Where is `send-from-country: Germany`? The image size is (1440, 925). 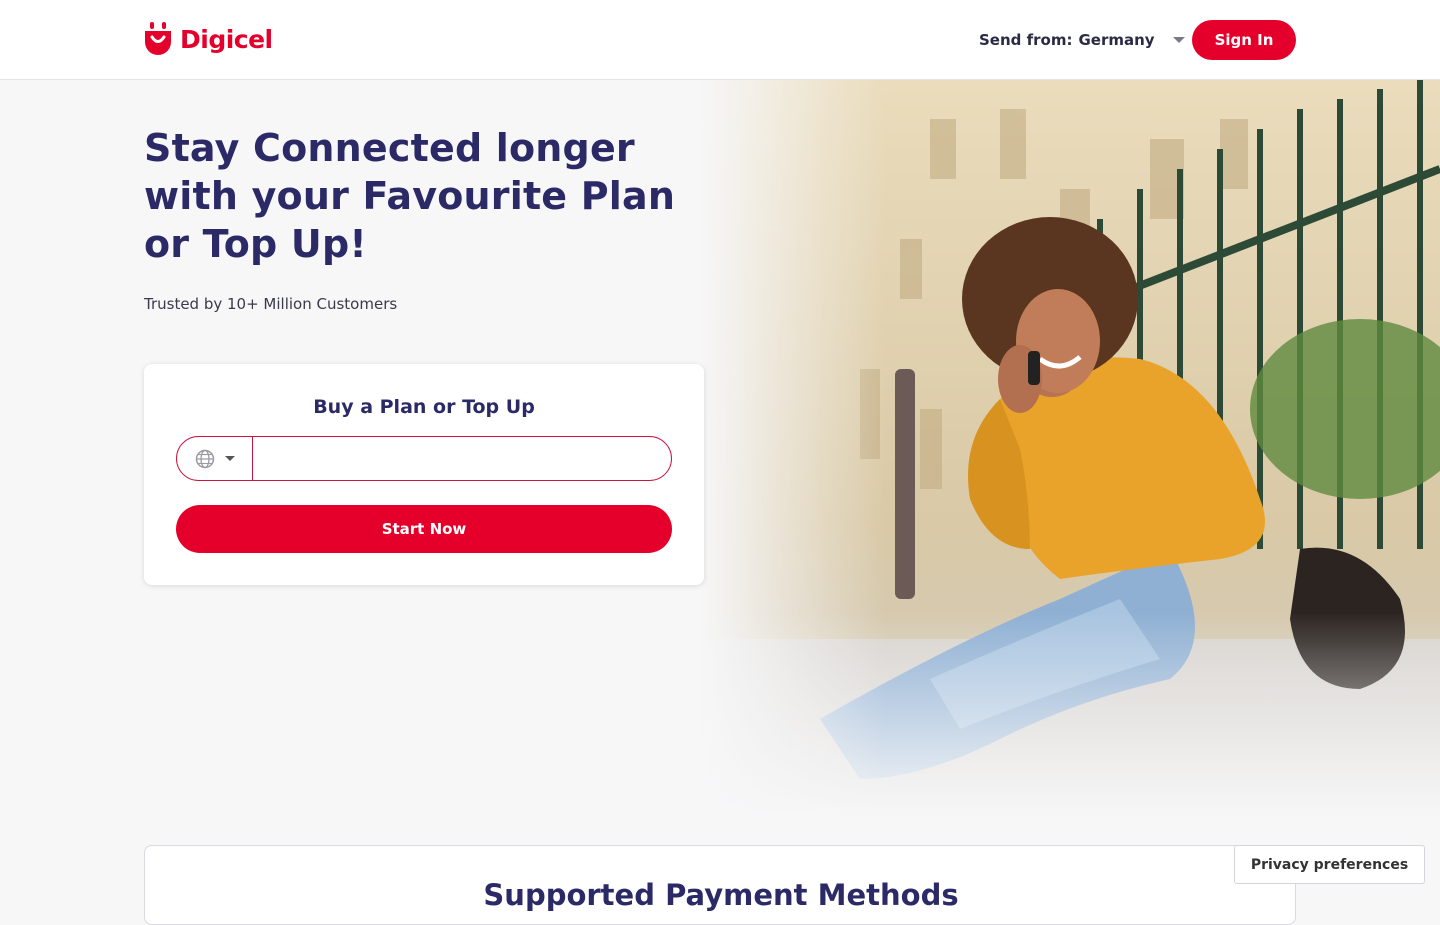 send-from-country: Germany is located at coordinates (1116, 40).